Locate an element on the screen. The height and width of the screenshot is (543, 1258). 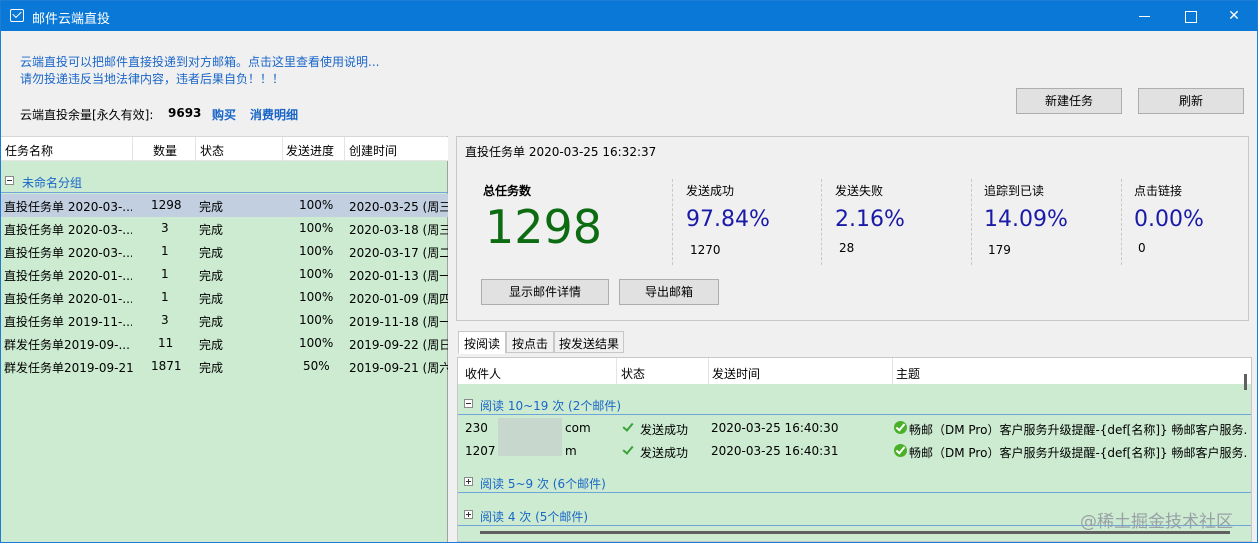
close-button: ✕ is located at coordinates (1234, 16).